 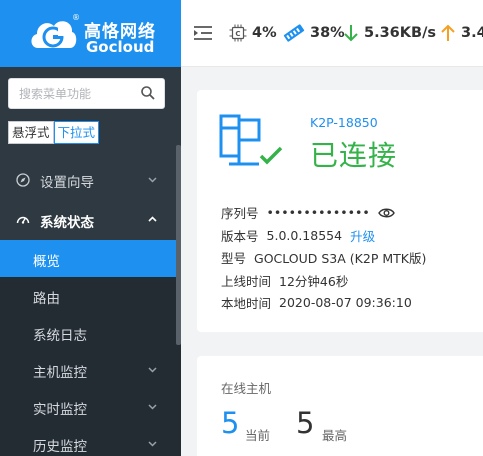 I want to click on download-stat: 5.36KB/s, so click(x=389, y=33).